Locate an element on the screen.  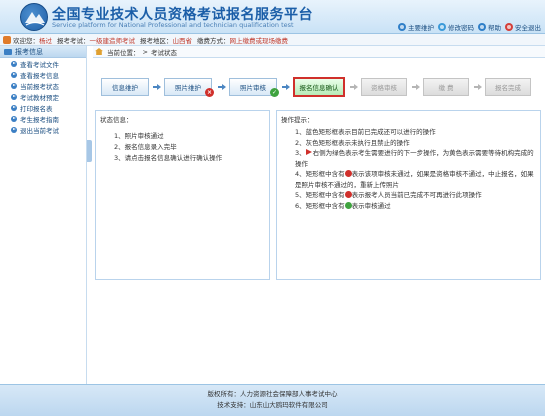
sidebar-item-label: 考试教材预定 is located at coordinates (39, 97).